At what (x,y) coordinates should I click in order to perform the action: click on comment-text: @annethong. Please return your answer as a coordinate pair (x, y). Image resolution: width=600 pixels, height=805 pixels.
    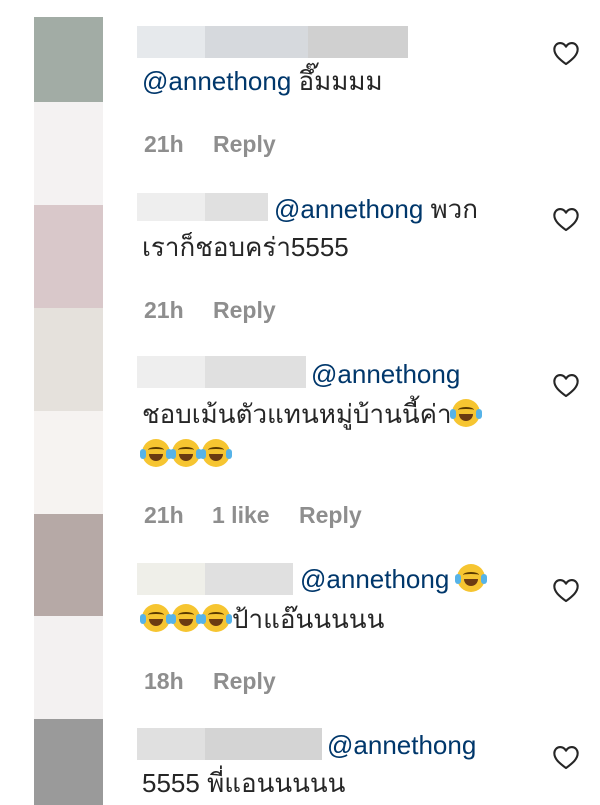
    Looking at the image, I should click on (401, 745).